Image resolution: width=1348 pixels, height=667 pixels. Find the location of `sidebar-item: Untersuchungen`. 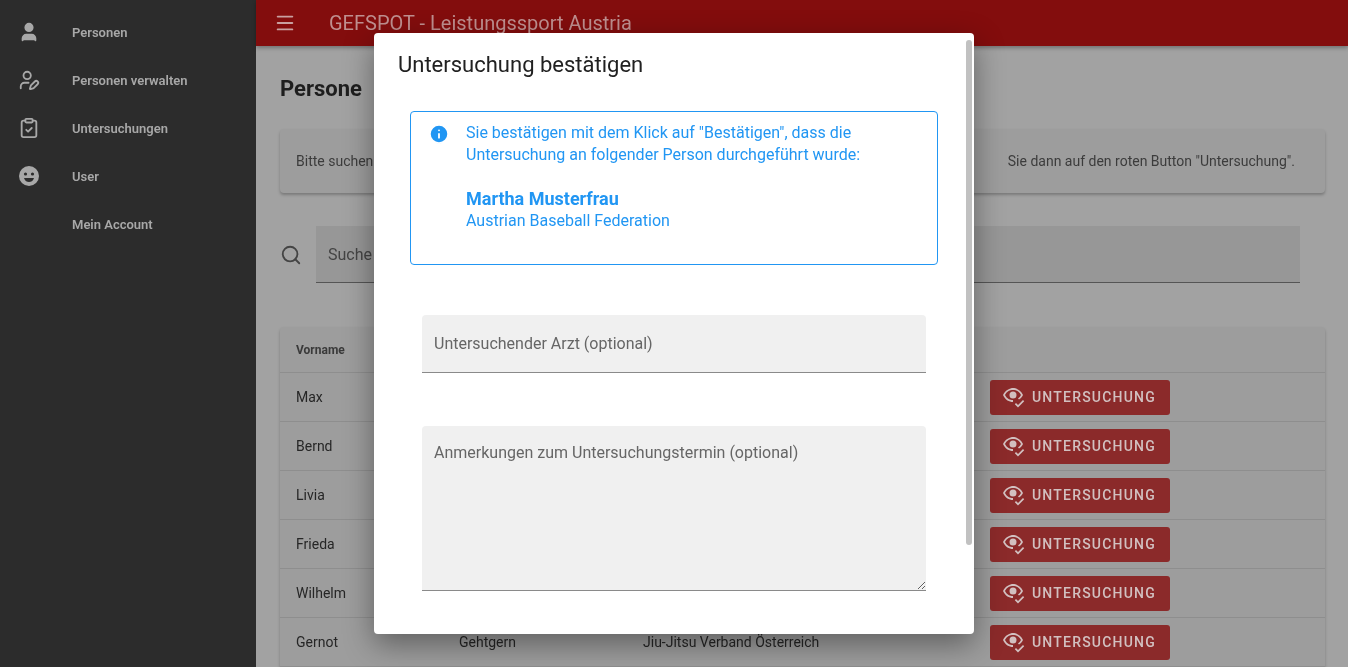

sidebar-item: Untersuchungen is located at coordinates (128, 128).